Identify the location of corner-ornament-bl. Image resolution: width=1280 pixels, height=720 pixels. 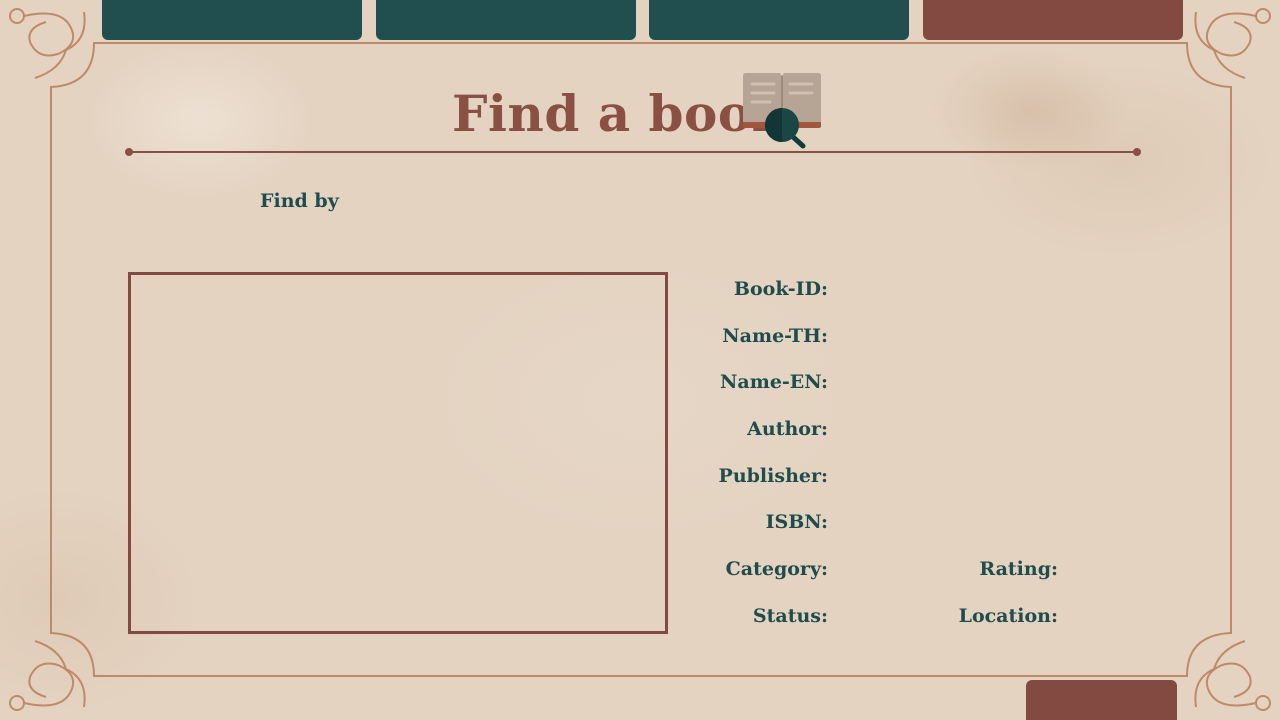
(47, 675).